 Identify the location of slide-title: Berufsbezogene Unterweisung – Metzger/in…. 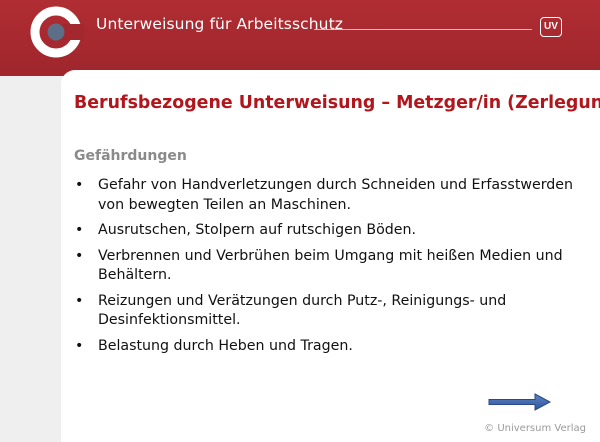
(337, 103).